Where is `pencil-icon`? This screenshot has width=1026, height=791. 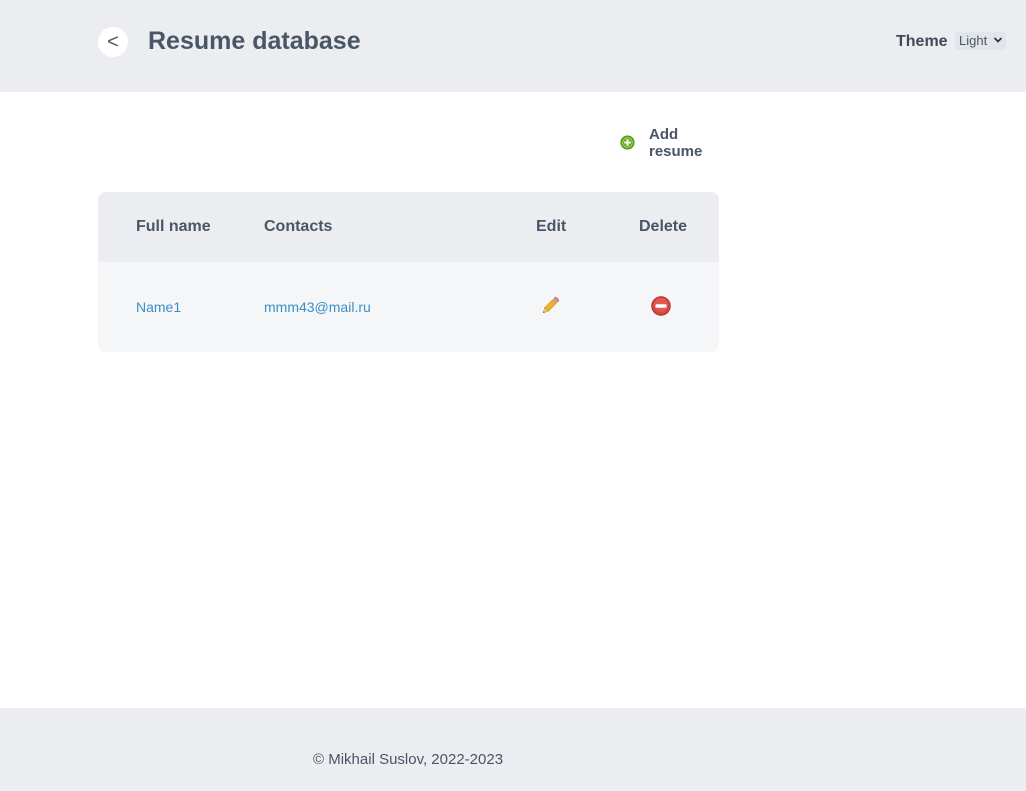
pencil-icon is located at coordinates (550, 306).